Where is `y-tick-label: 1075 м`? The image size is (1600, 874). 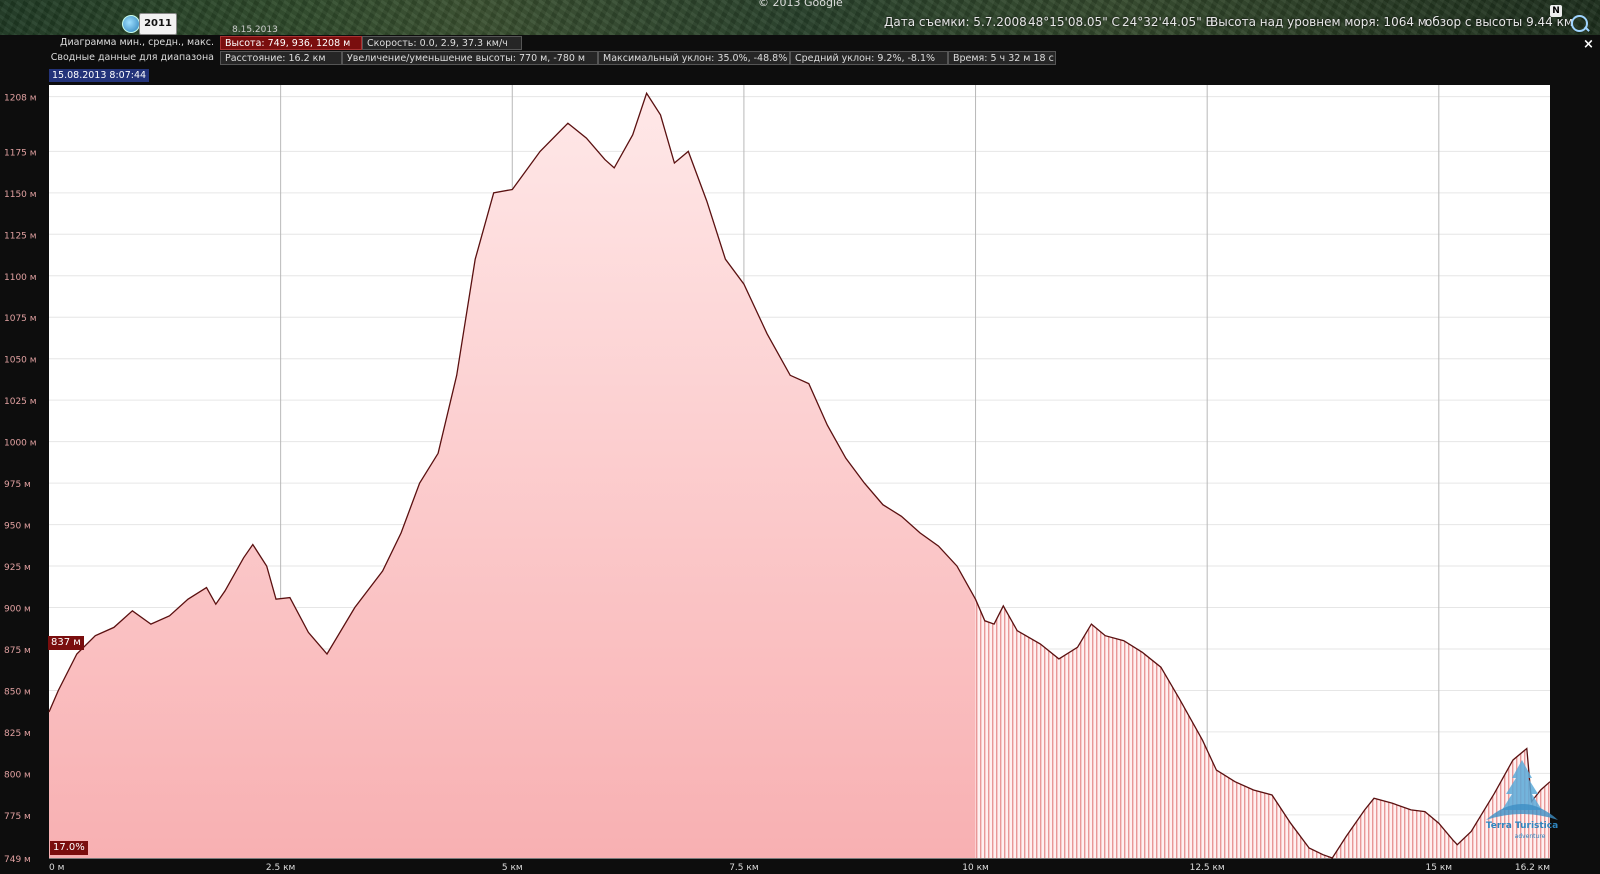 y-tick-label: 1075 м is located at coordinates (20, 319).